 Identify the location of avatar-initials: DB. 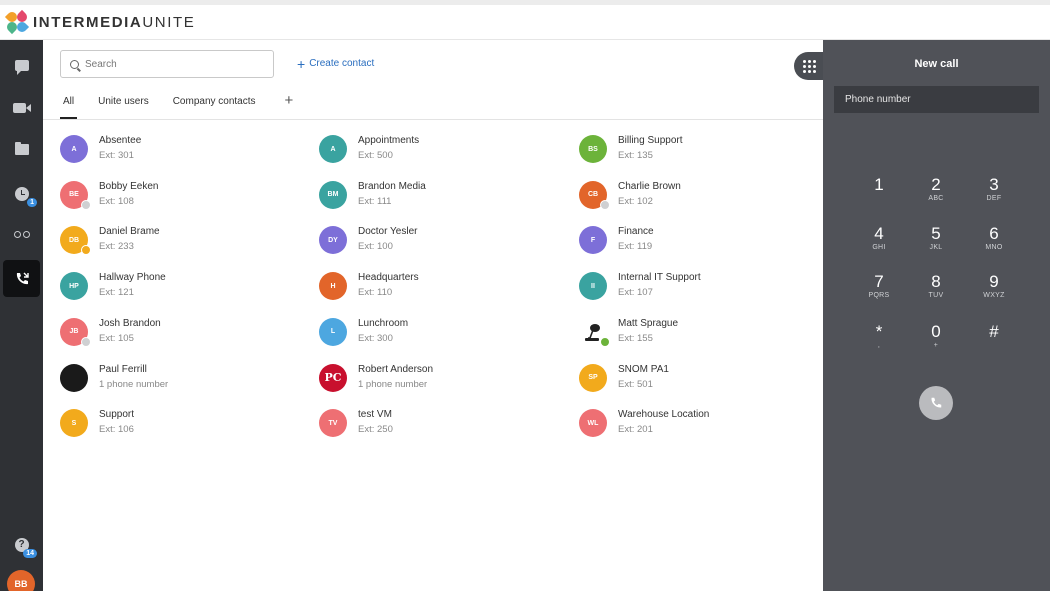
(74, 240).